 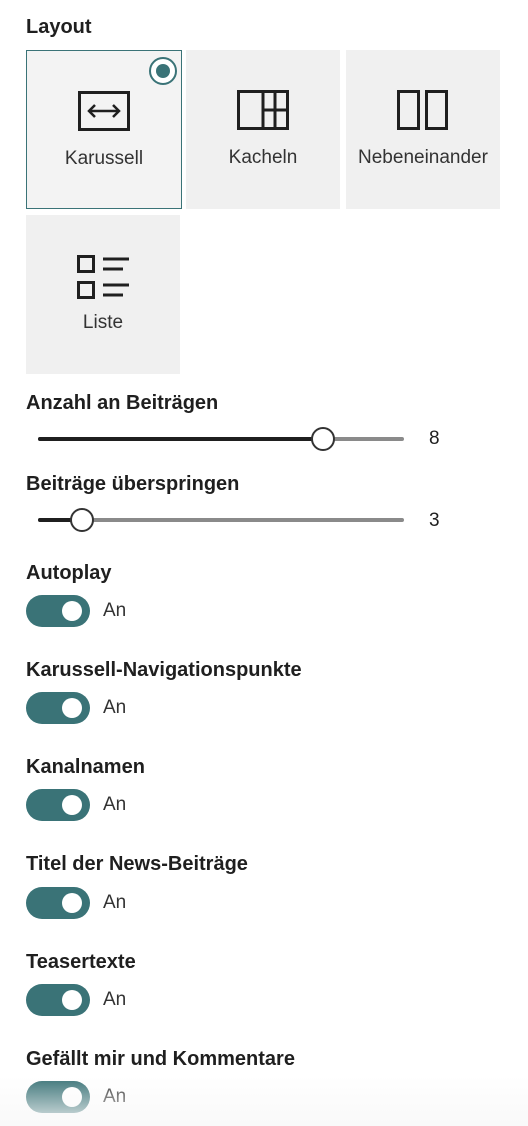 I want to click on carousel-icon, so click(x=104, y=111).